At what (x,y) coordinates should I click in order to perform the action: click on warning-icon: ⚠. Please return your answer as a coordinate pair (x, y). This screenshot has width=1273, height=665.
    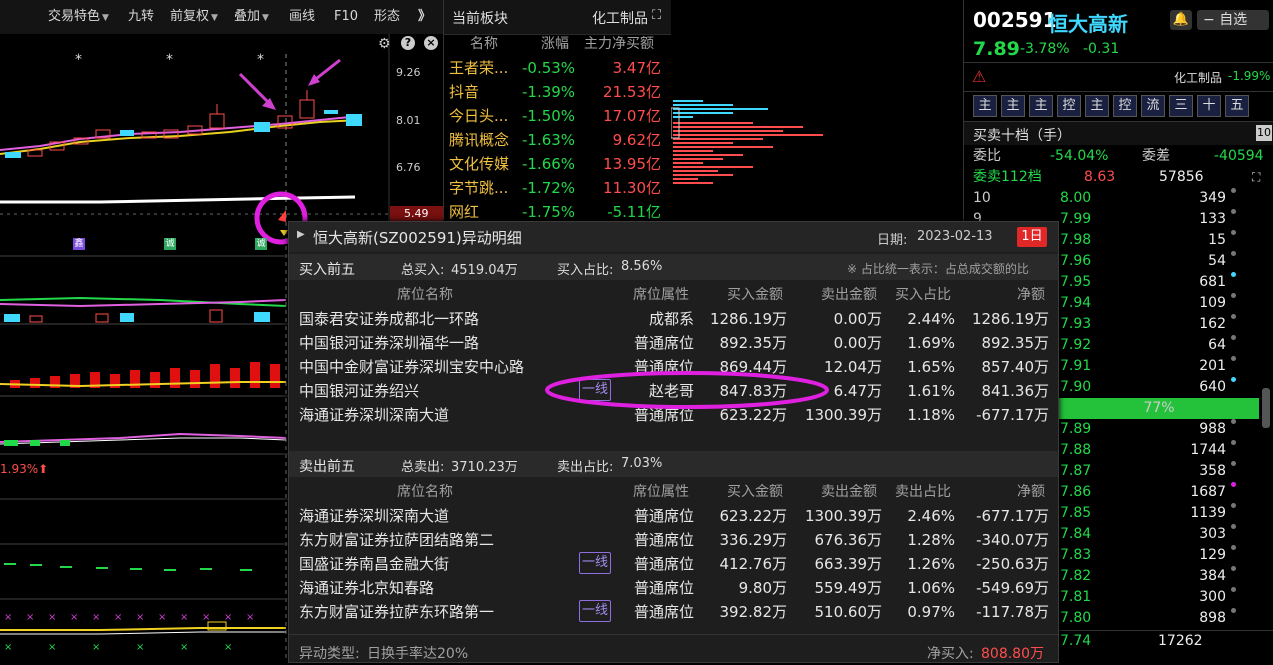
    Looking at the image, I should click on (979, 76).